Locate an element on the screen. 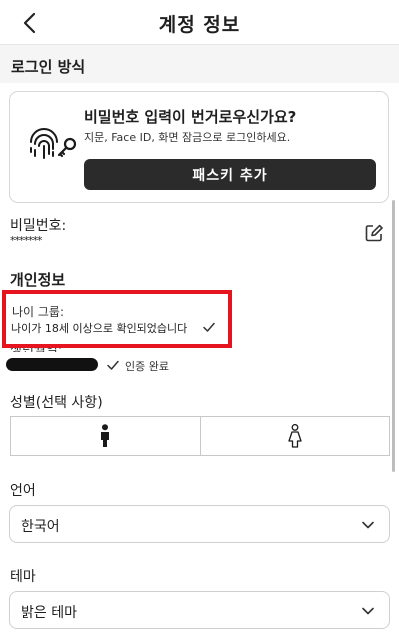 The image size is (399, 643). app-header: 계정 정보 is located at coordinates (199, 22).